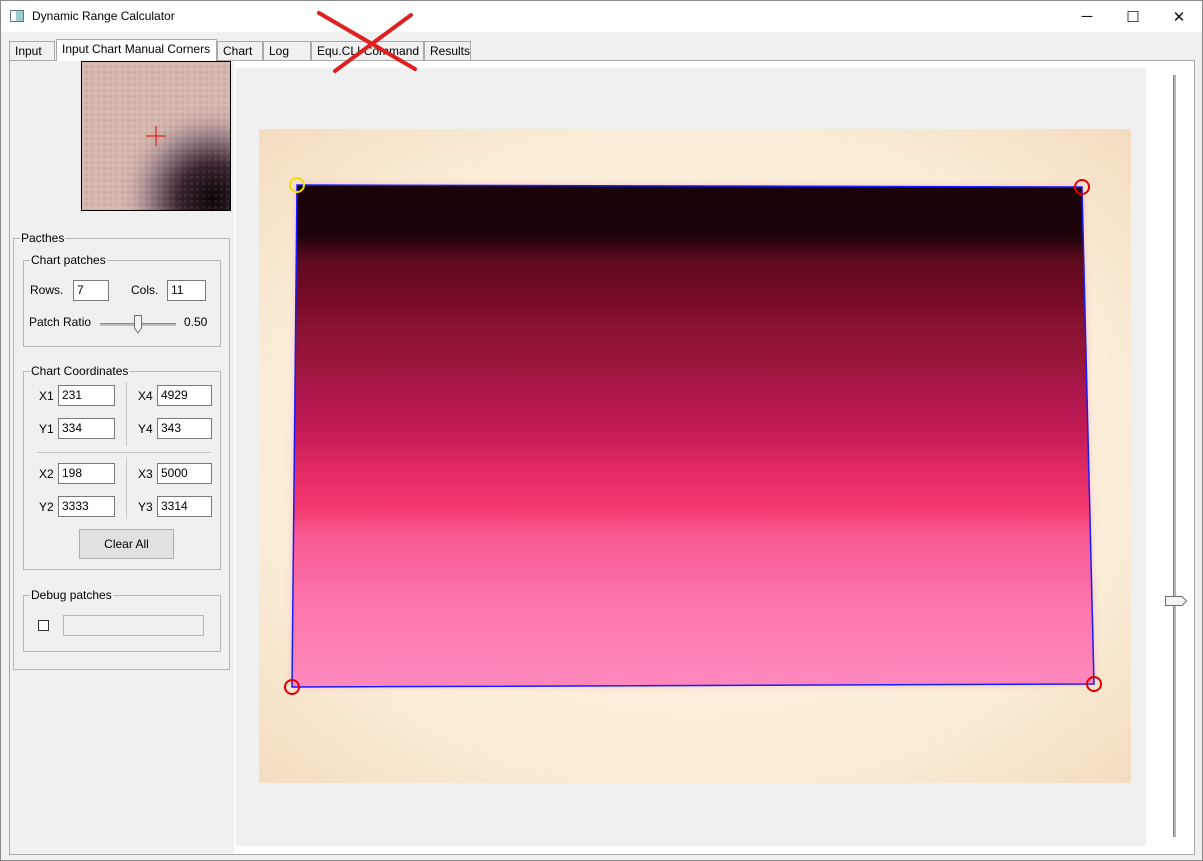  Describe the element at coordinates (43, 238) in the screenshot. I see `patches-legend: Pacthes` at that location.